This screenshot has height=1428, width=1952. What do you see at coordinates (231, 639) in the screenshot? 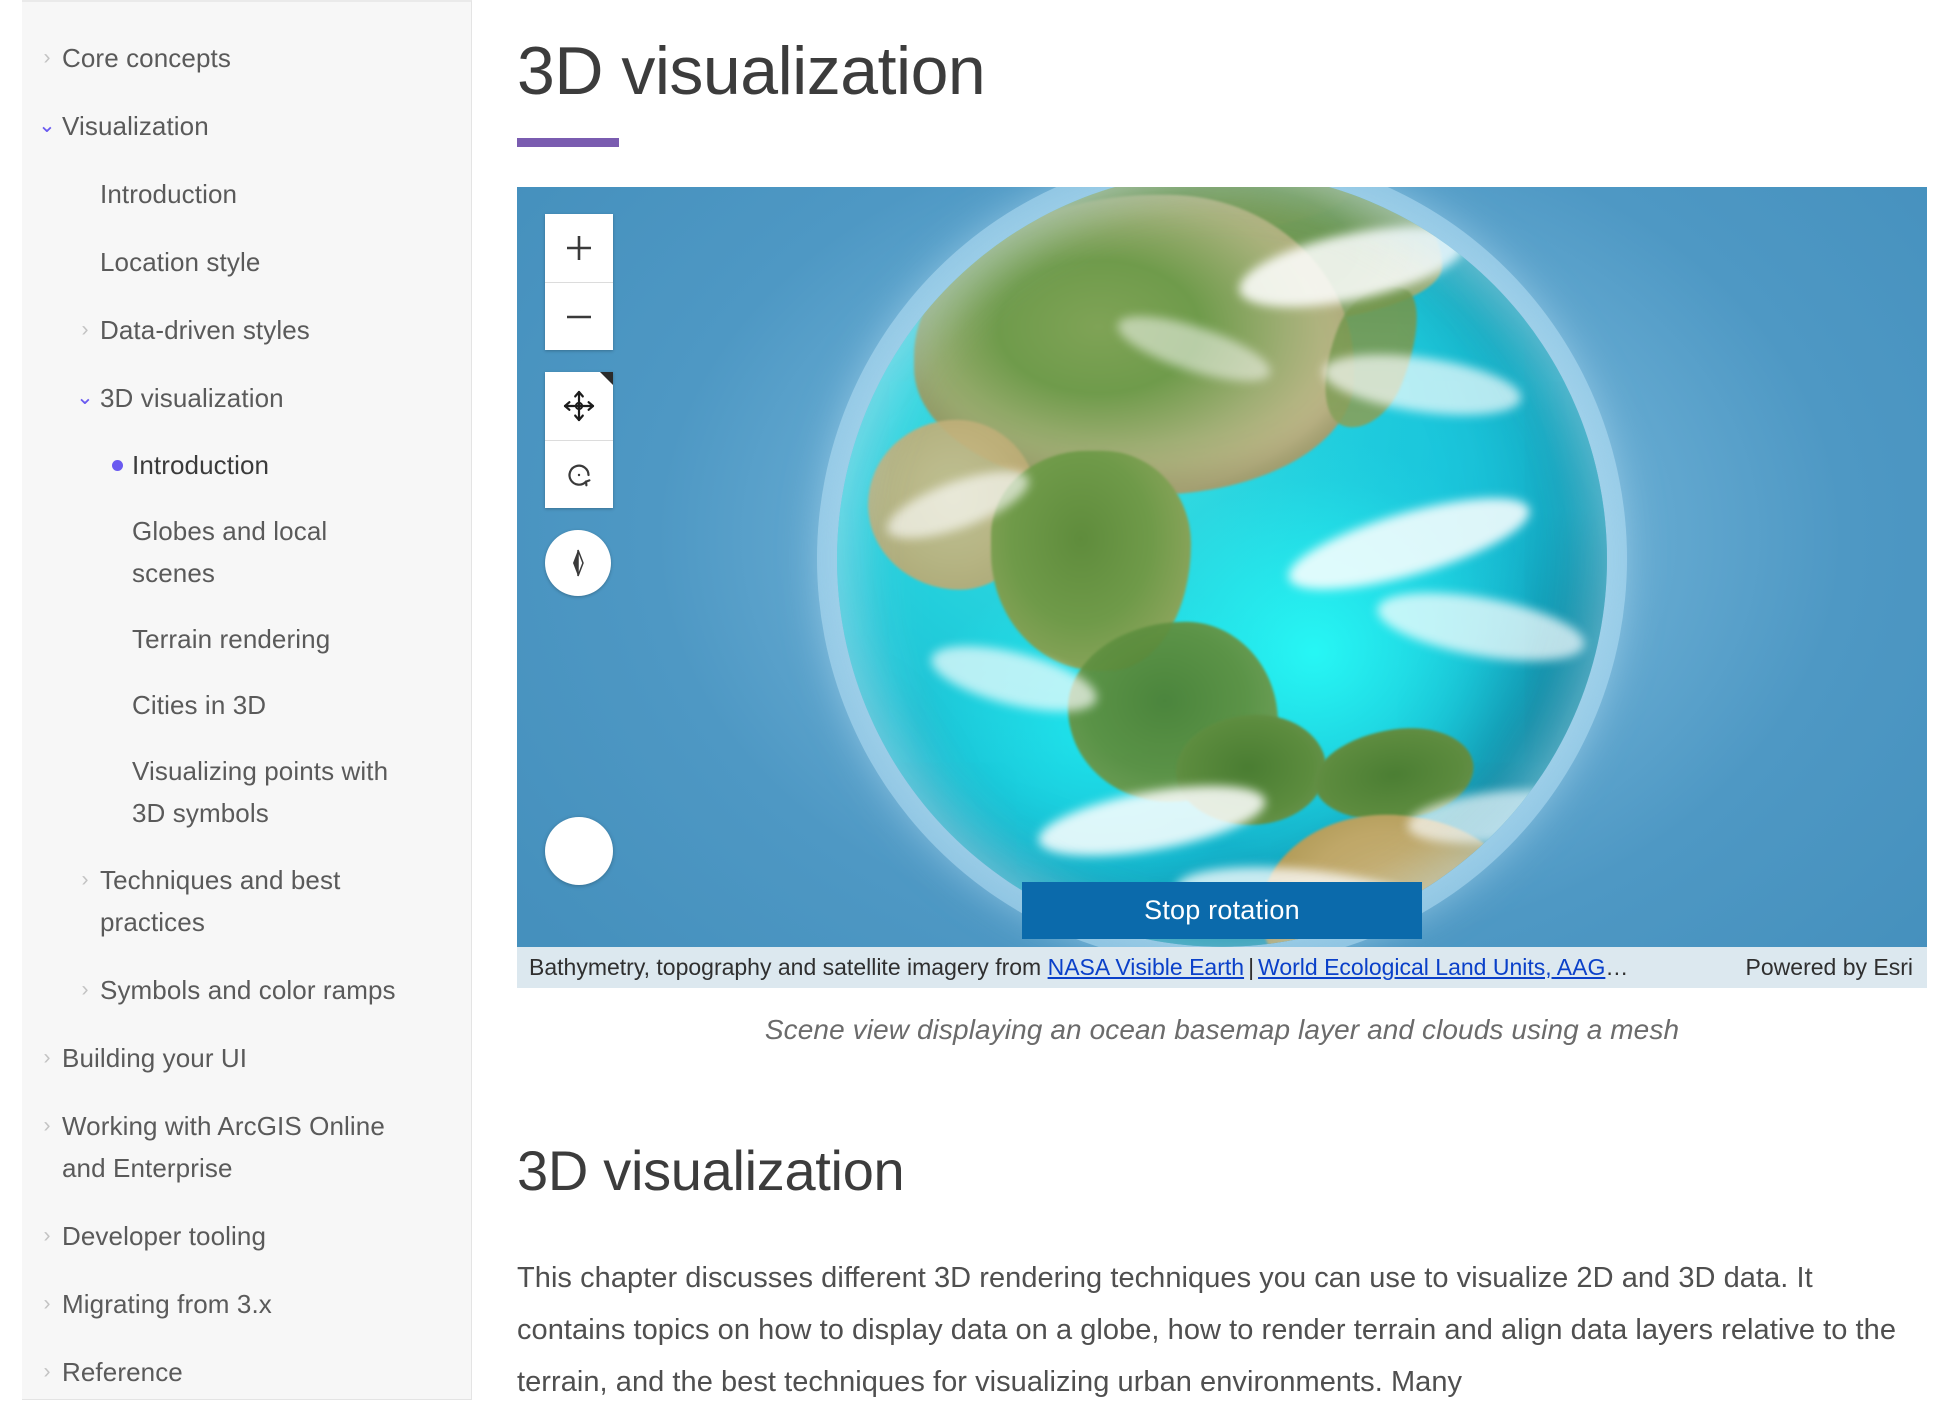
I see `sidebar-item-label: Terrain rendering` at bounding box center [231, 639].